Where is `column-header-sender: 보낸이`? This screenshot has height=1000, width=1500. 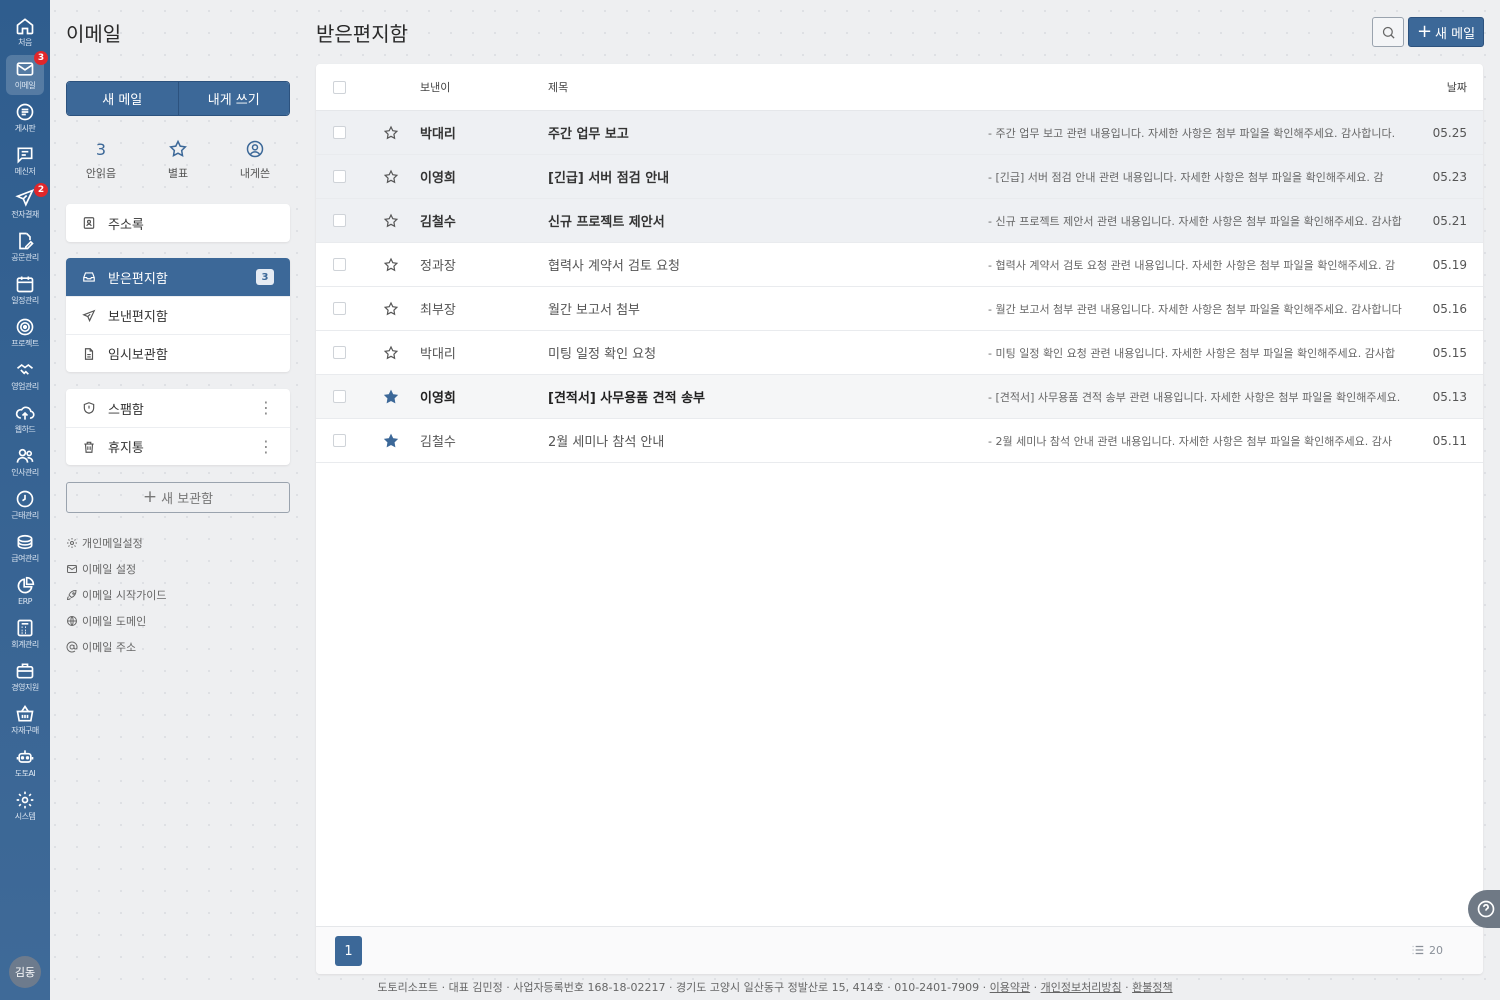
column-header-sender: 보낸이 is located at coordinates (484, 87).